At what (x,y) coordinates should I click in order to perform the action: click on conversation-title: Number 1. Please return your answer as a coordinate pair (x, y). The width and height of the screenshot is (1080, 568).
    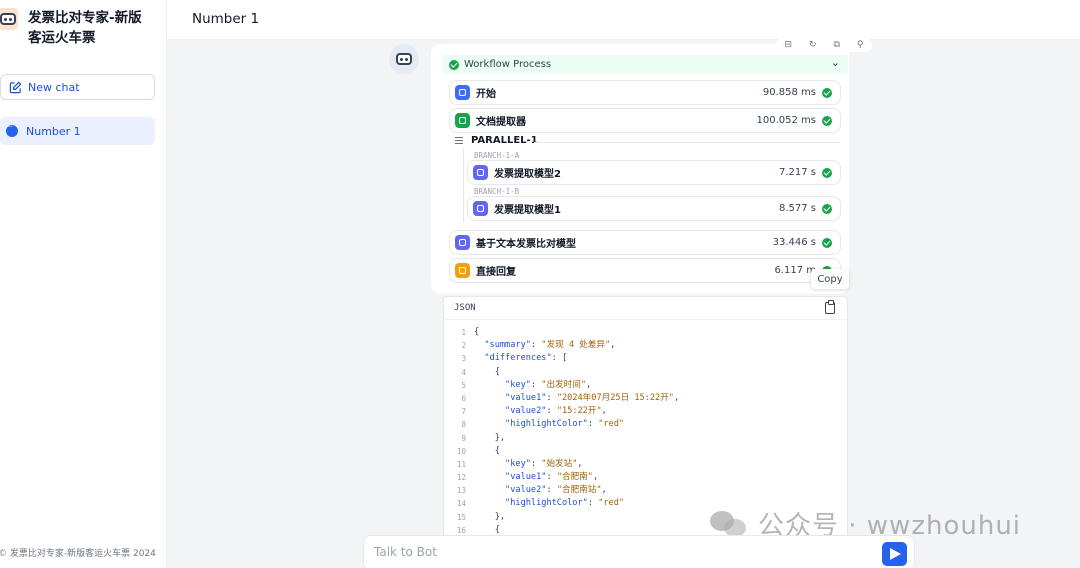
    Looking at the image, I should click on (226, 19).